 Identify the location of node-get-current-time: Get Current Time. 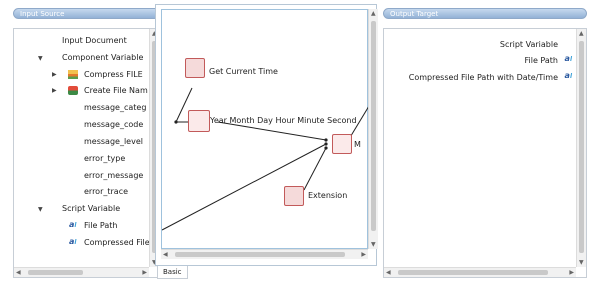
(243, 71).